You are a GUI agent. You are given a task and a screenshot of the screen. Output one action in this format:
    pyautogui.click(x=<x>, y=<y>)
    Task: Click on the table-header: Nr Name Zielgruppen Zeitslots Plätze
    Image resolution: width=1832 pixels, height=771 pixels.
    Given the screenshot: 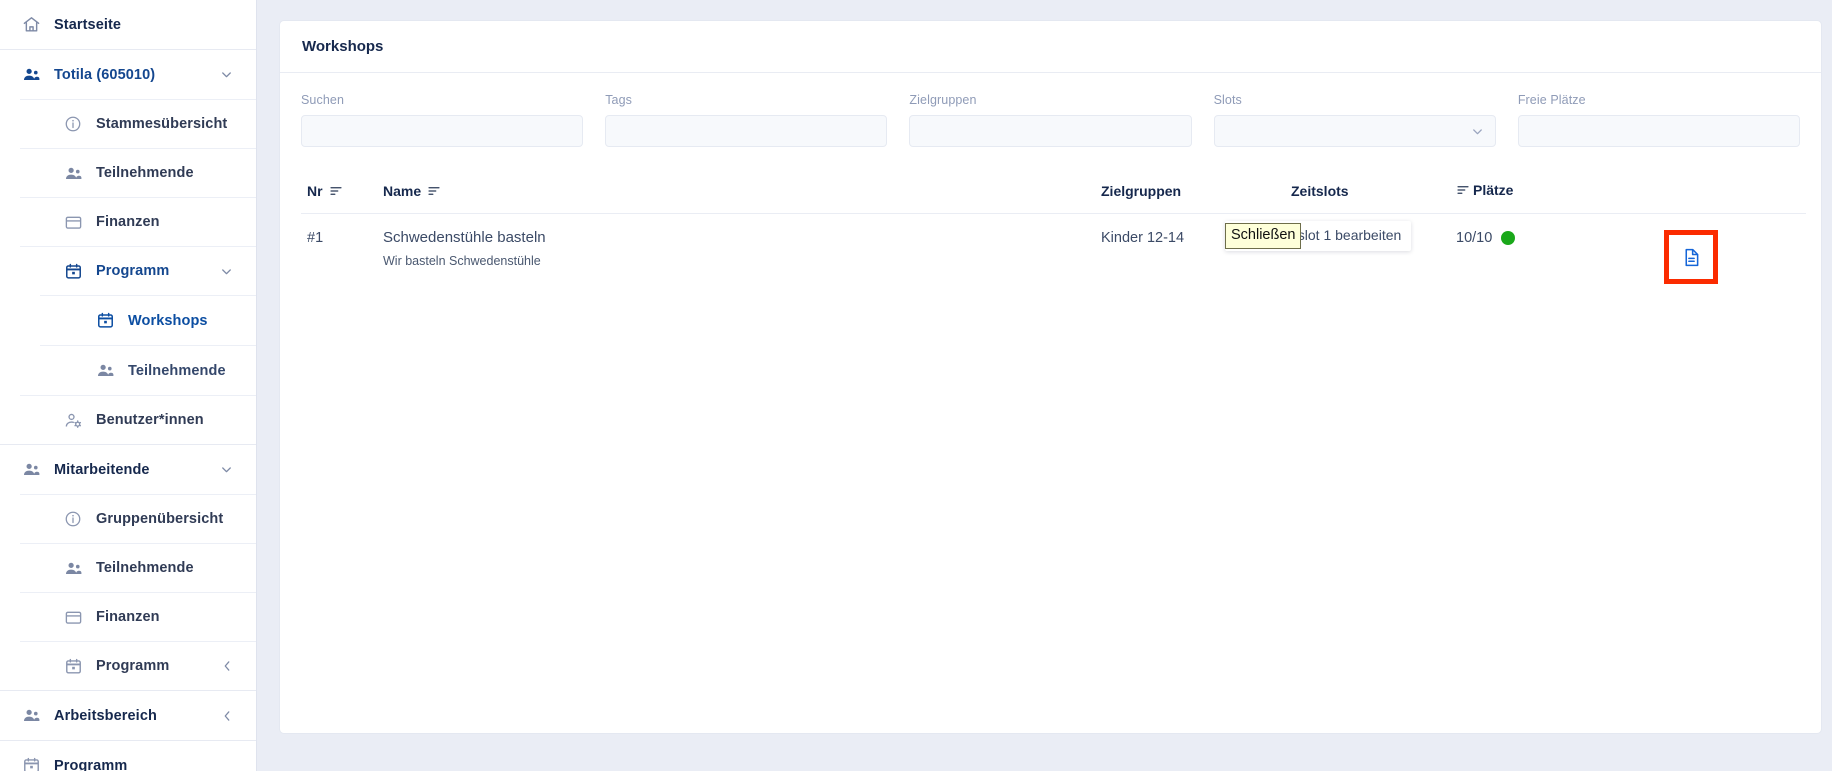 What is the action you would take?
    pyautogui.click(x=1053, y=193)
    